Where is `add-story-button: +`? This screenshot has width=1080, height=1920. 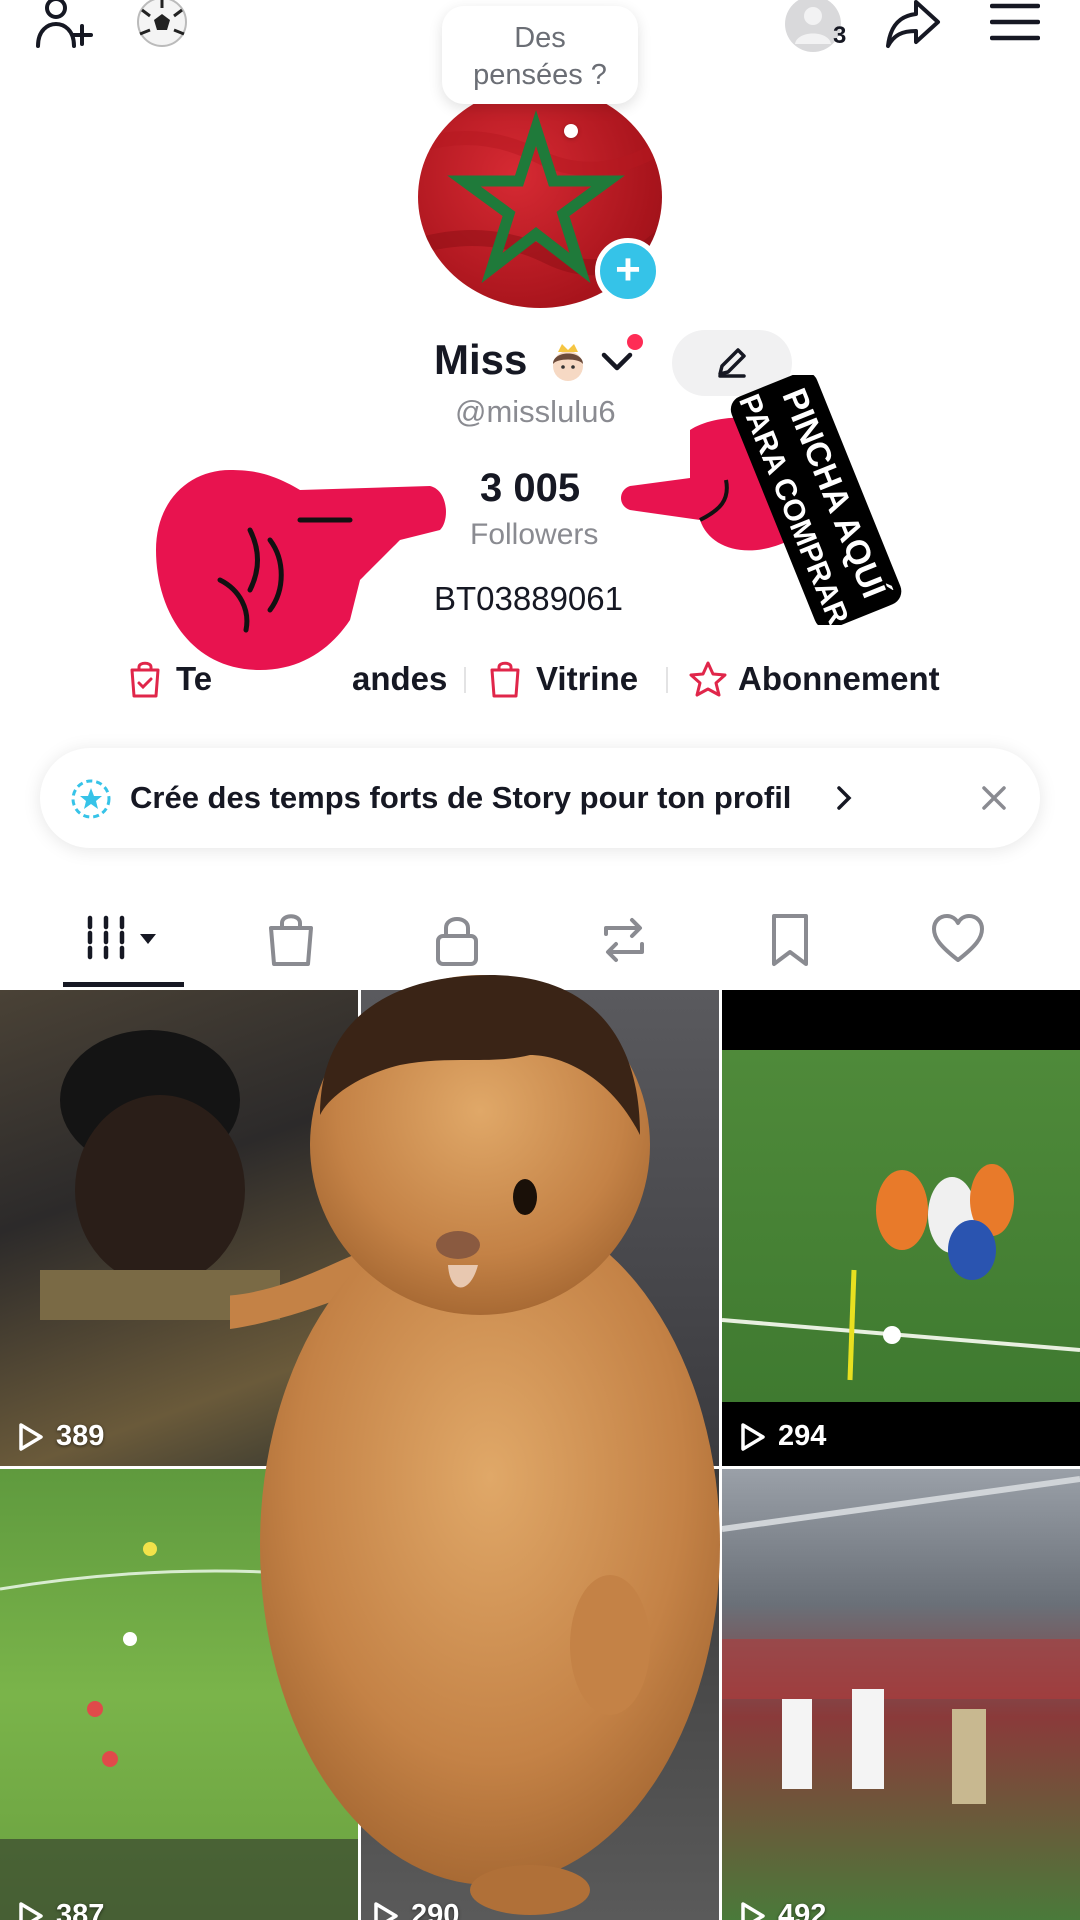 add-story-button: + is located at coordinates (628, 271).